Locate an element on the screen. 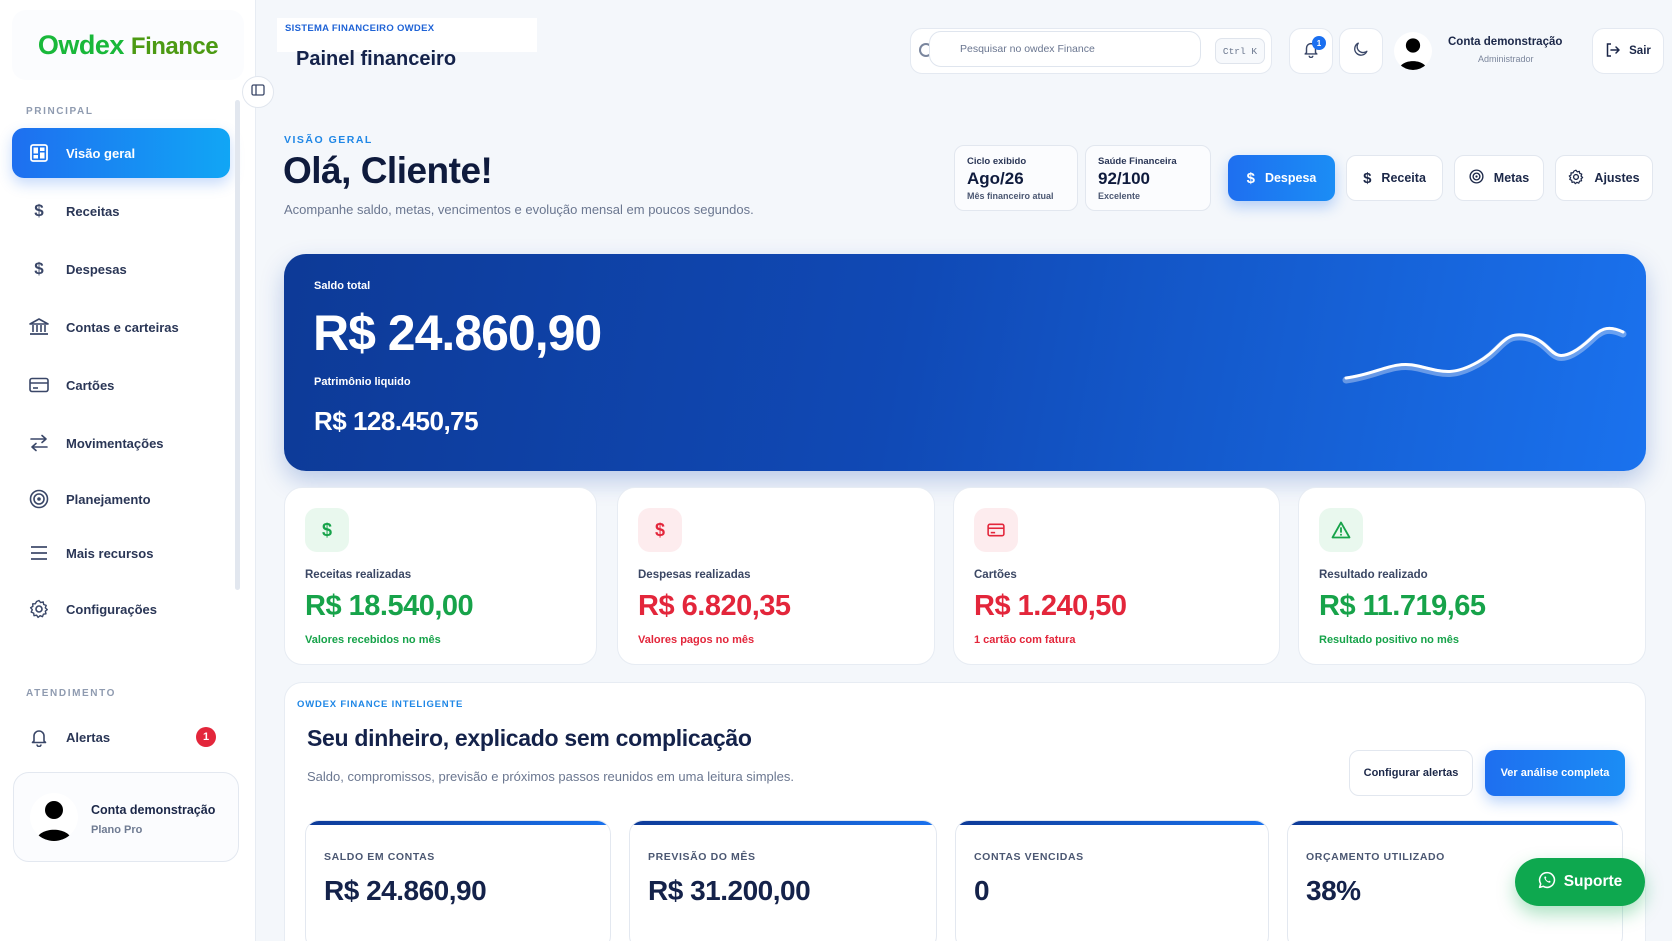  sidebar-item-configuracoes: Configurações is located at coordinates (121, 609).